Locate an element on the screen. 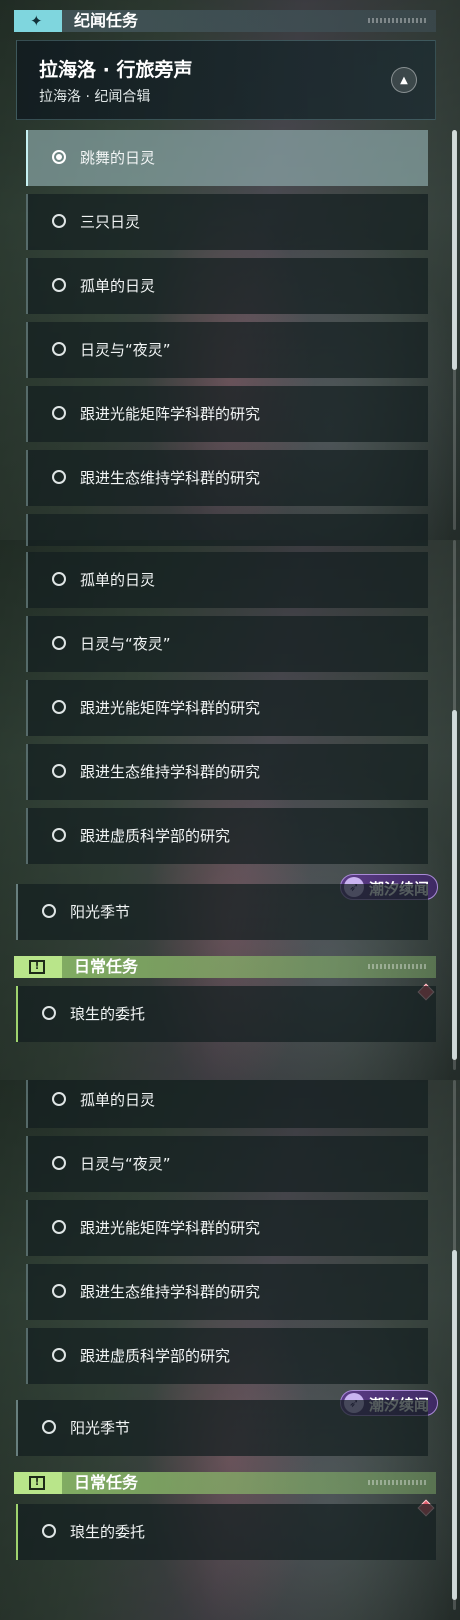  quest-item: 跳舞的日灵 is located at coordinates (227, 158).